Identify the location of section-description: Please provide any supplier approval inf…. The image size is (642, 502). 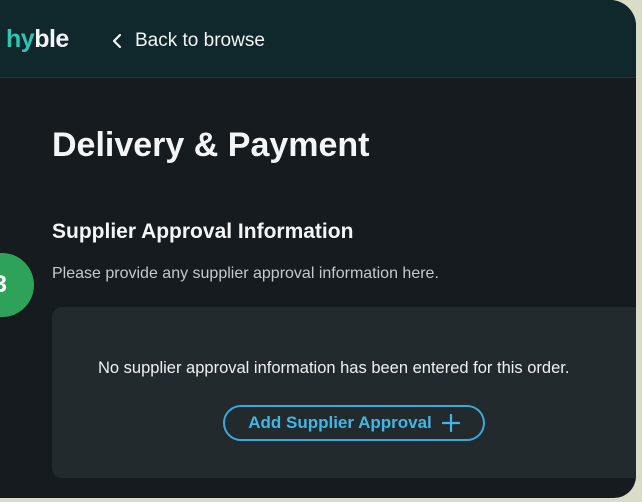
(245, 273).